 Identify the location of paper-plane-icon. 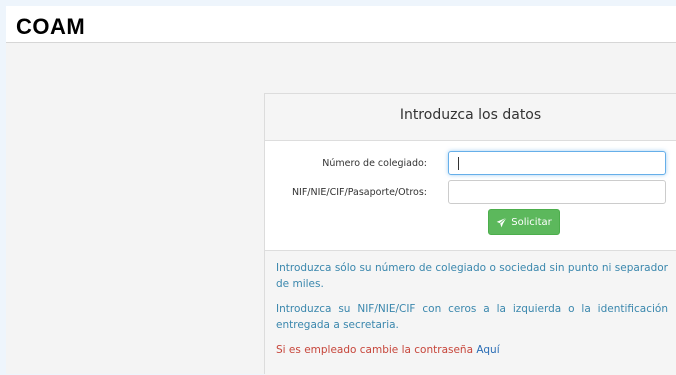
(501, 221).